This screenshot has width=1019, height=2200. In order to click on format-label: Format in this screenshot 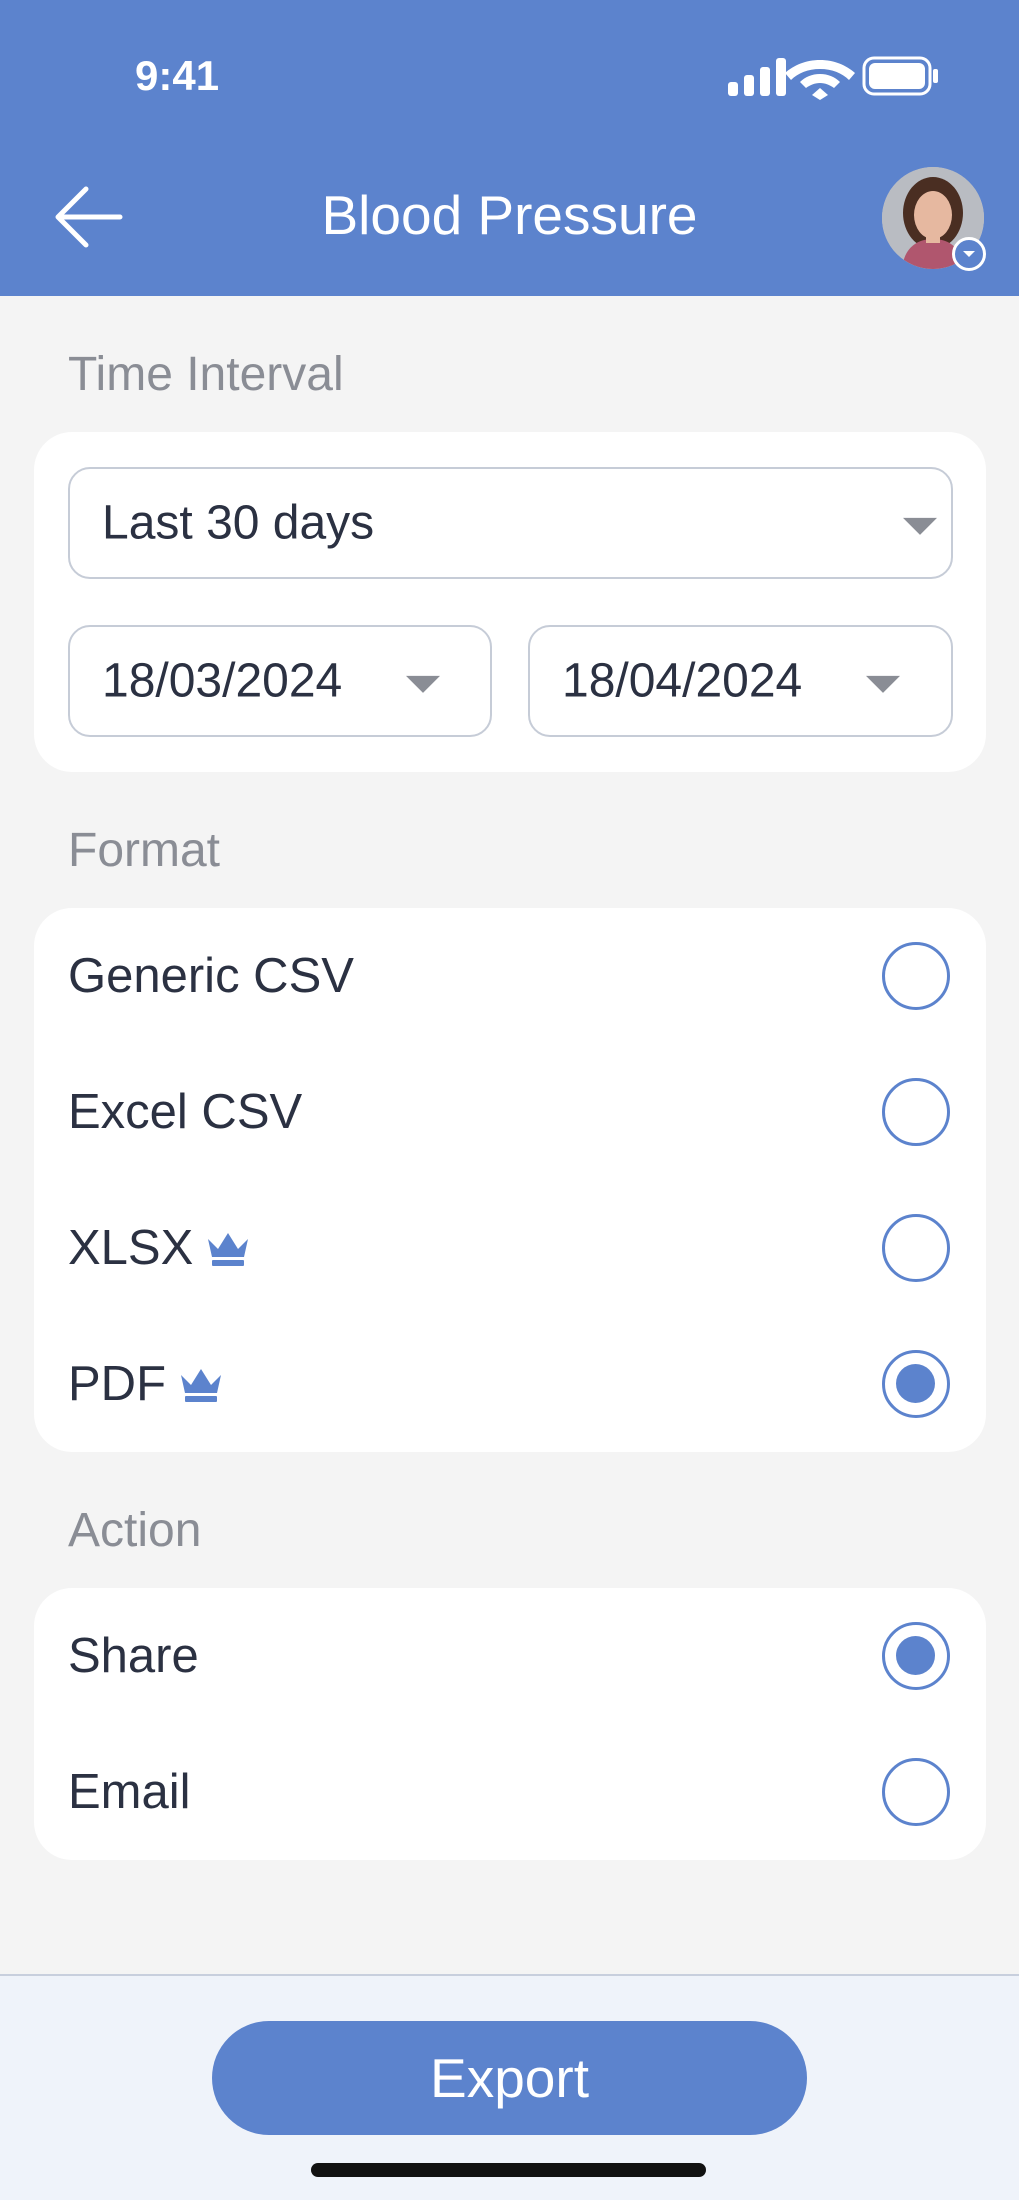, I will do `click(144, 850)`.